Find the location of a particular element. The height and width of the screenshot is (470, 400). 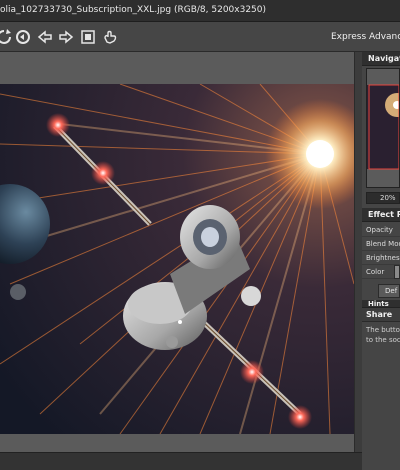

blend-mode-row: Blend Mode is located at coordinates (381, 244).